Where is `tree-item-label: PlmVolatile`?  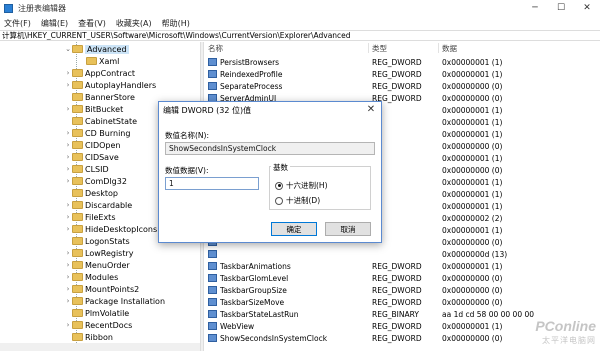 tree-item-label: PlmVolatile is located at coordinates (107, 313).